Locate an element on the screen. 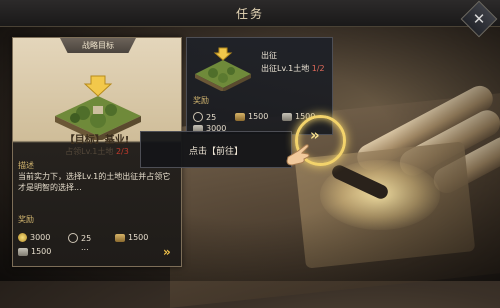  go-chevrons-icon: » is located at coordinates (315, 135).